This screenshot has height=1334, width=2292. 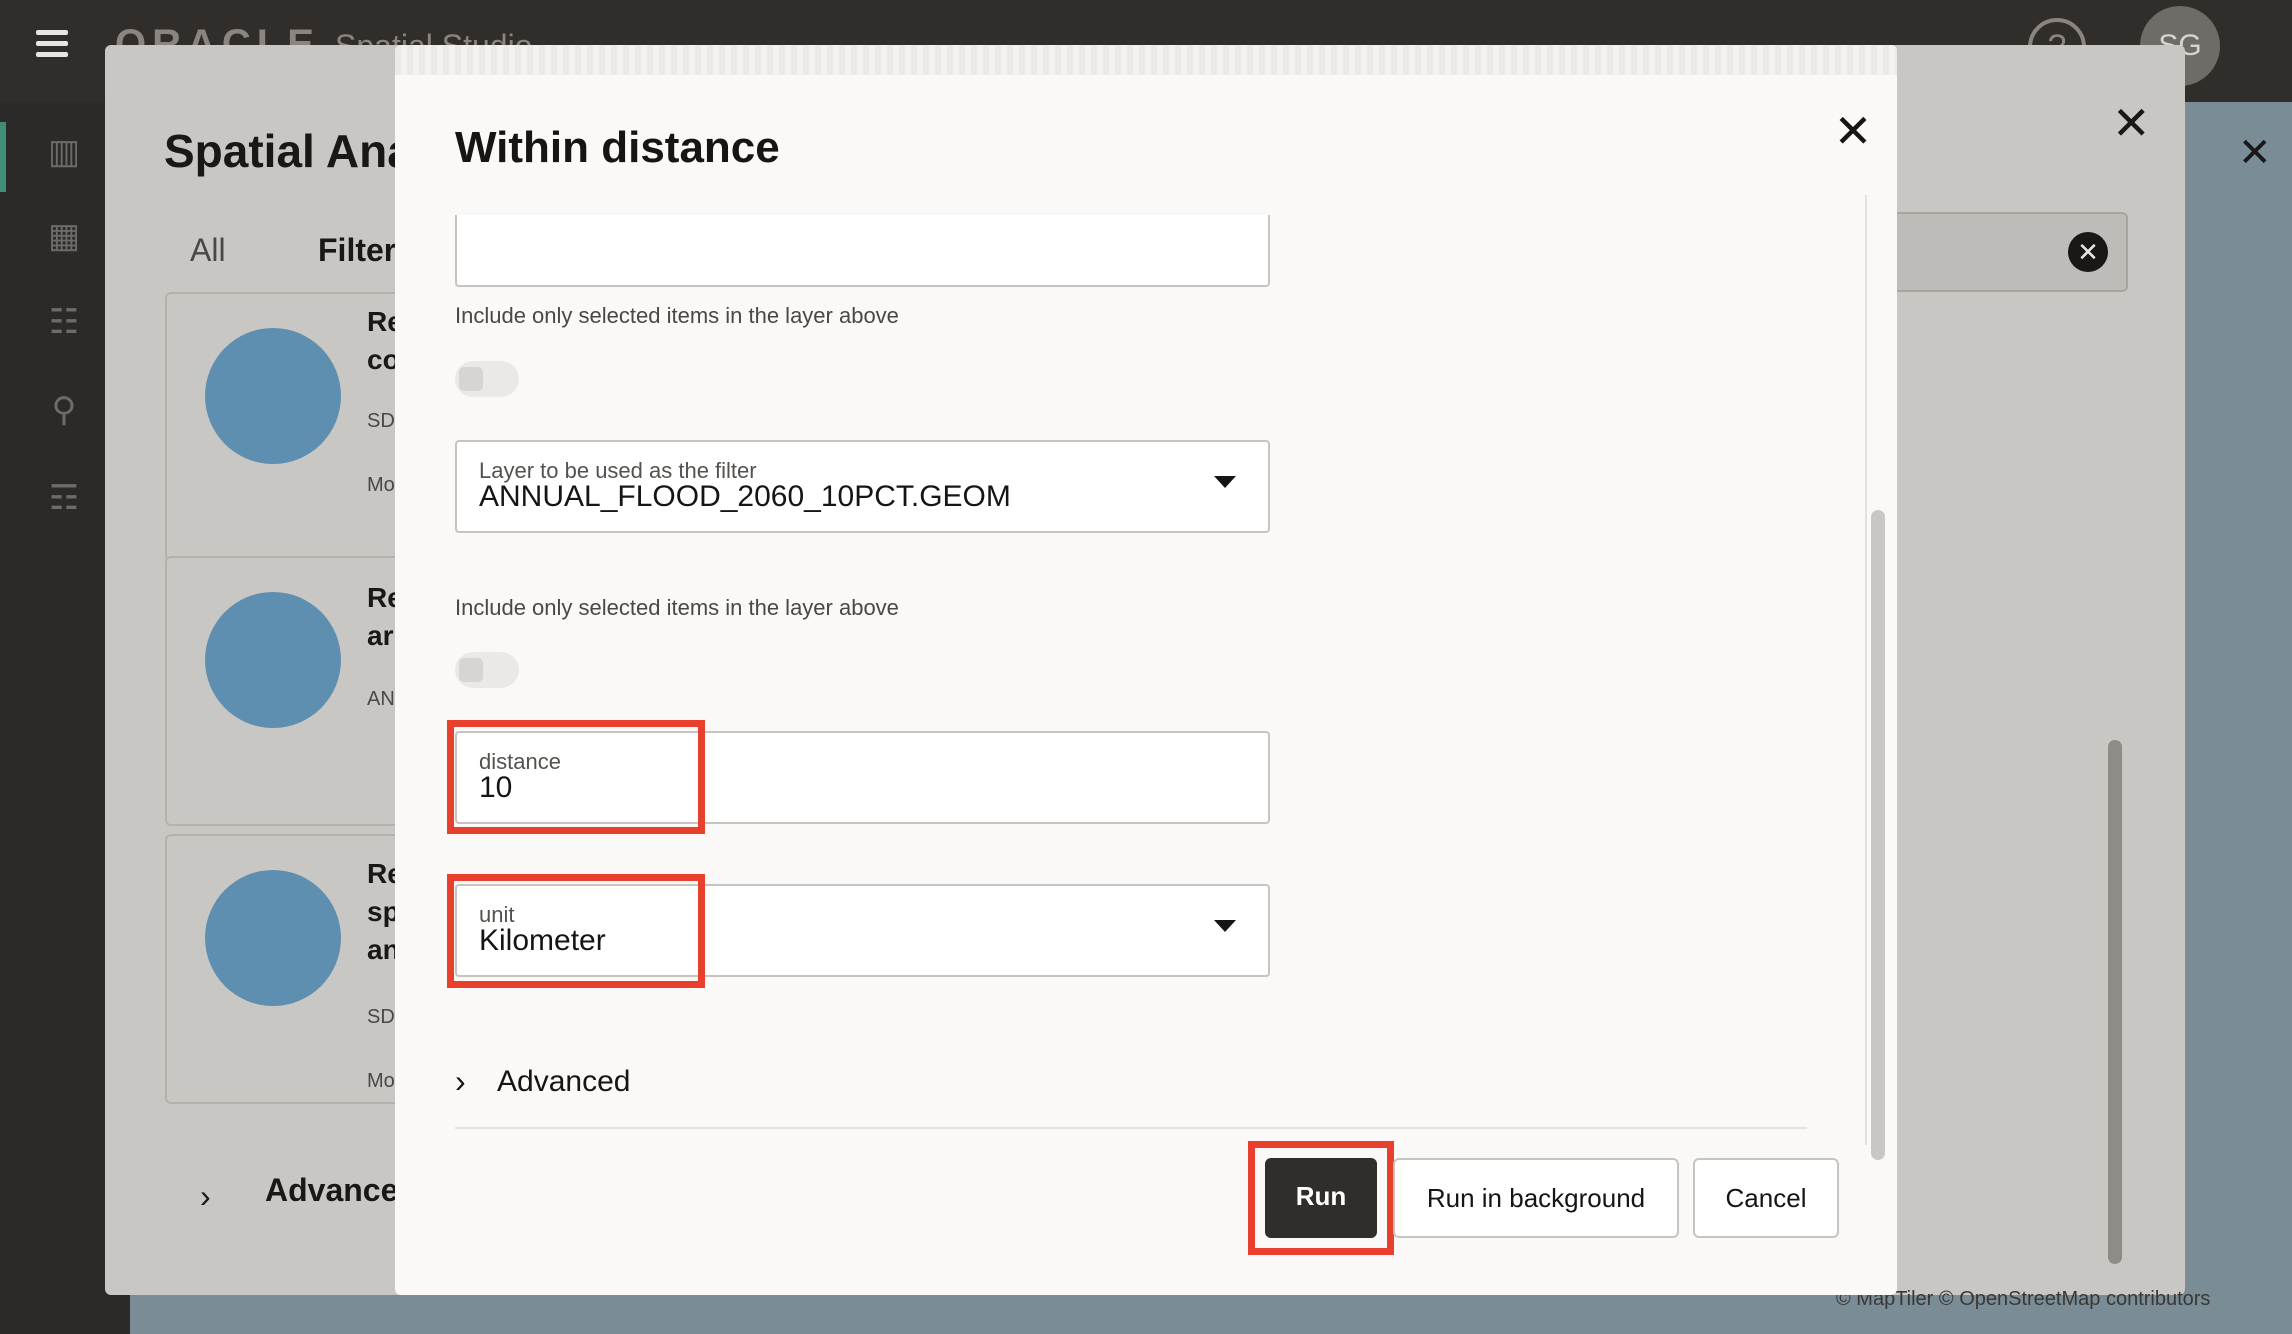 What do you see at coordinates (2088, 252) in the screenshot?
I see `clear-search-icon: ✕` at bounding box center [2088, 252].